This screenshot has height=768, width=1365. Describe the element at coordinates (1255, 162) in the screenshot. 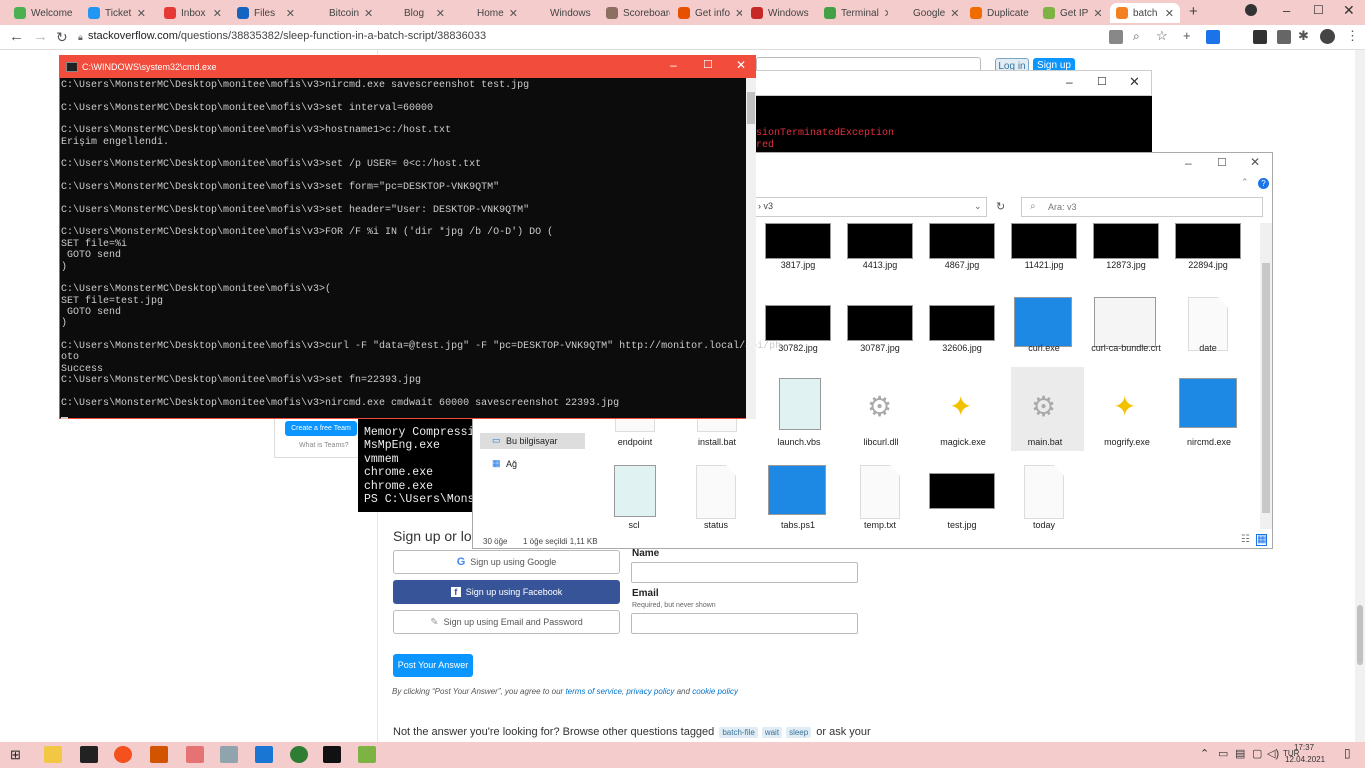

I see `explorer-close-icon: ✕` at that location.